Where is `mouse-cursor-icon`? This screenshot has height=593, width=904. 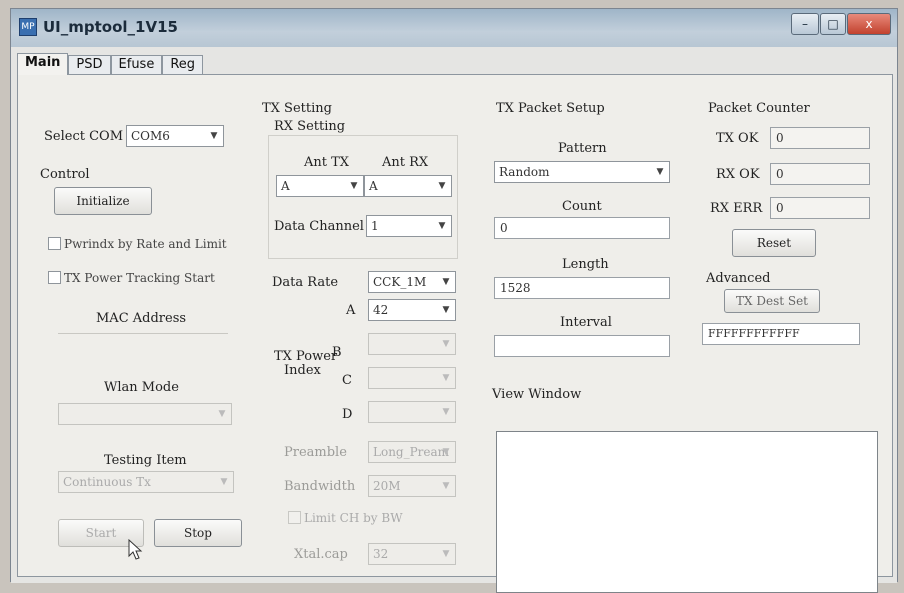 mouse-cursor-icon is located at coordinates (135, 549).